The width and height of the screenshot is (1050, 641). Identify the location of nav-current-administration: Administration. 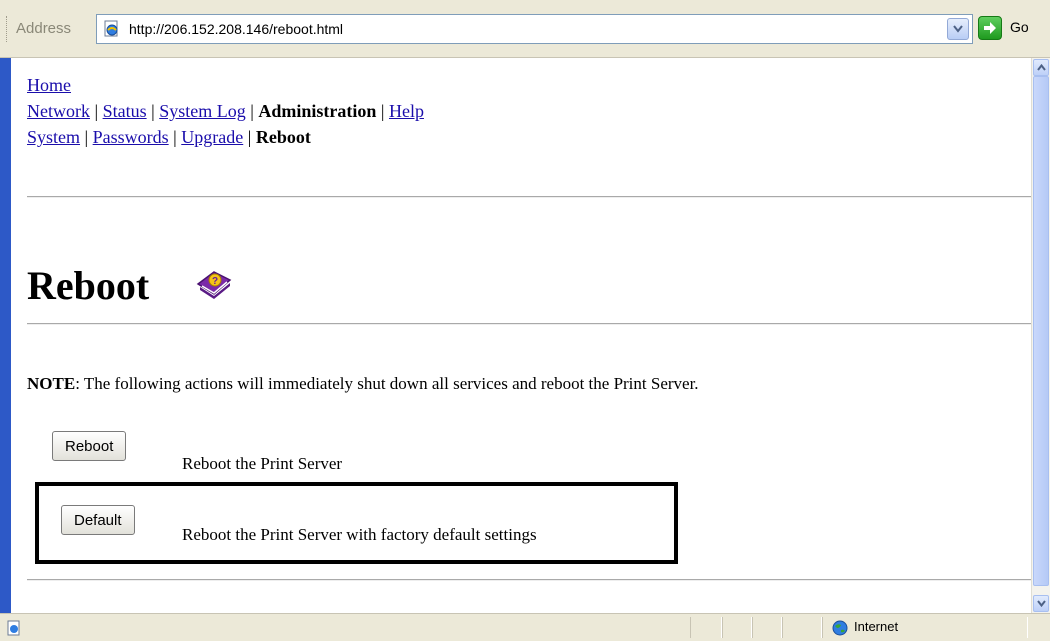
(317, 111).